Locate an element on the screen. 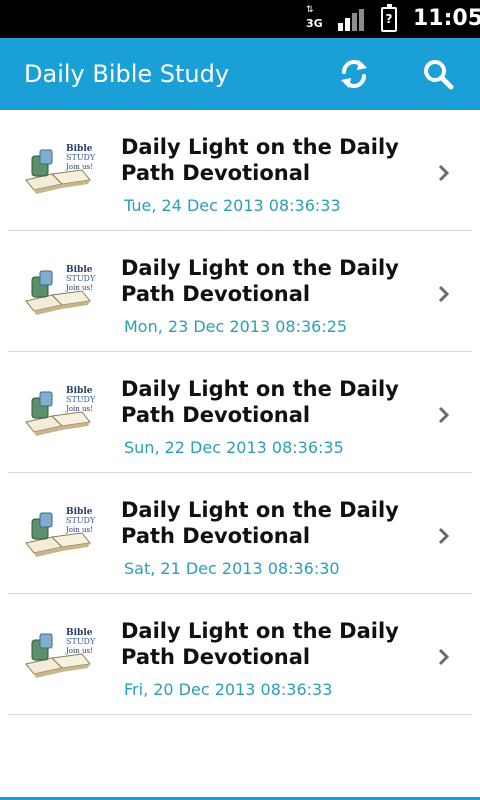  network-type: 3G is located at coordinates (314, 23).